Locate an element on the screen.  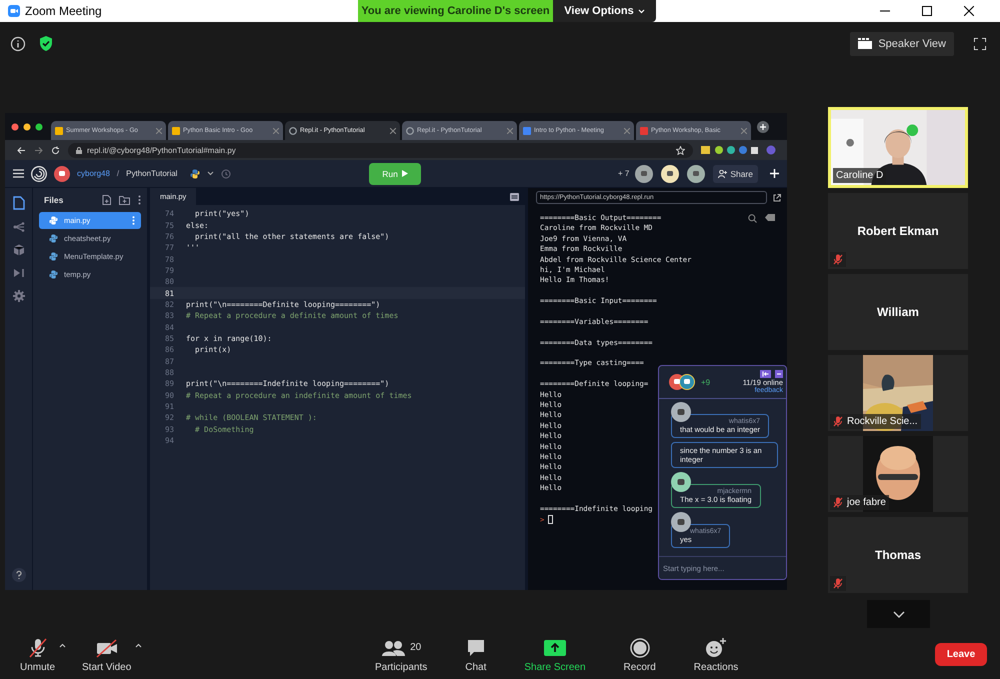
participant-name: Robert Ekman is located at coordinates (898, 231).